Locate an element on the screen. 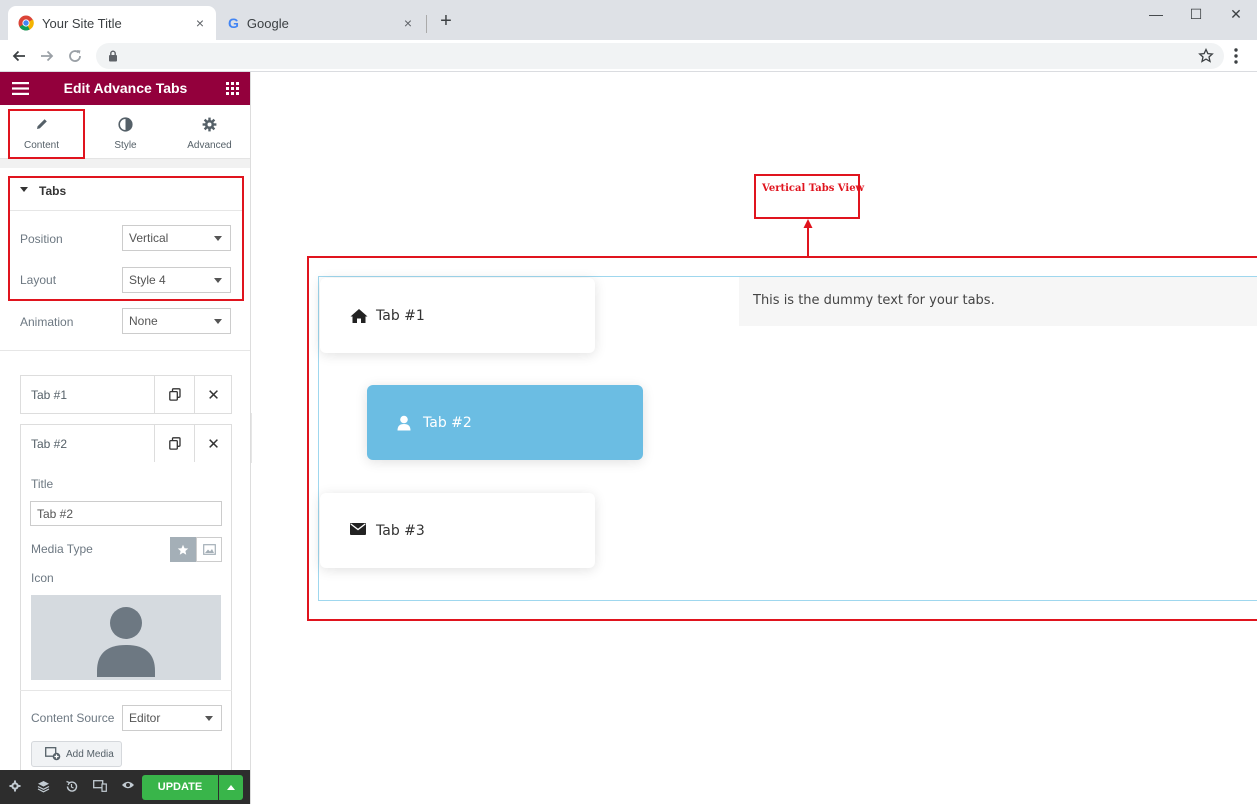 The image size is (1257, 804). eye-icon is located at coordinates (128, 787).